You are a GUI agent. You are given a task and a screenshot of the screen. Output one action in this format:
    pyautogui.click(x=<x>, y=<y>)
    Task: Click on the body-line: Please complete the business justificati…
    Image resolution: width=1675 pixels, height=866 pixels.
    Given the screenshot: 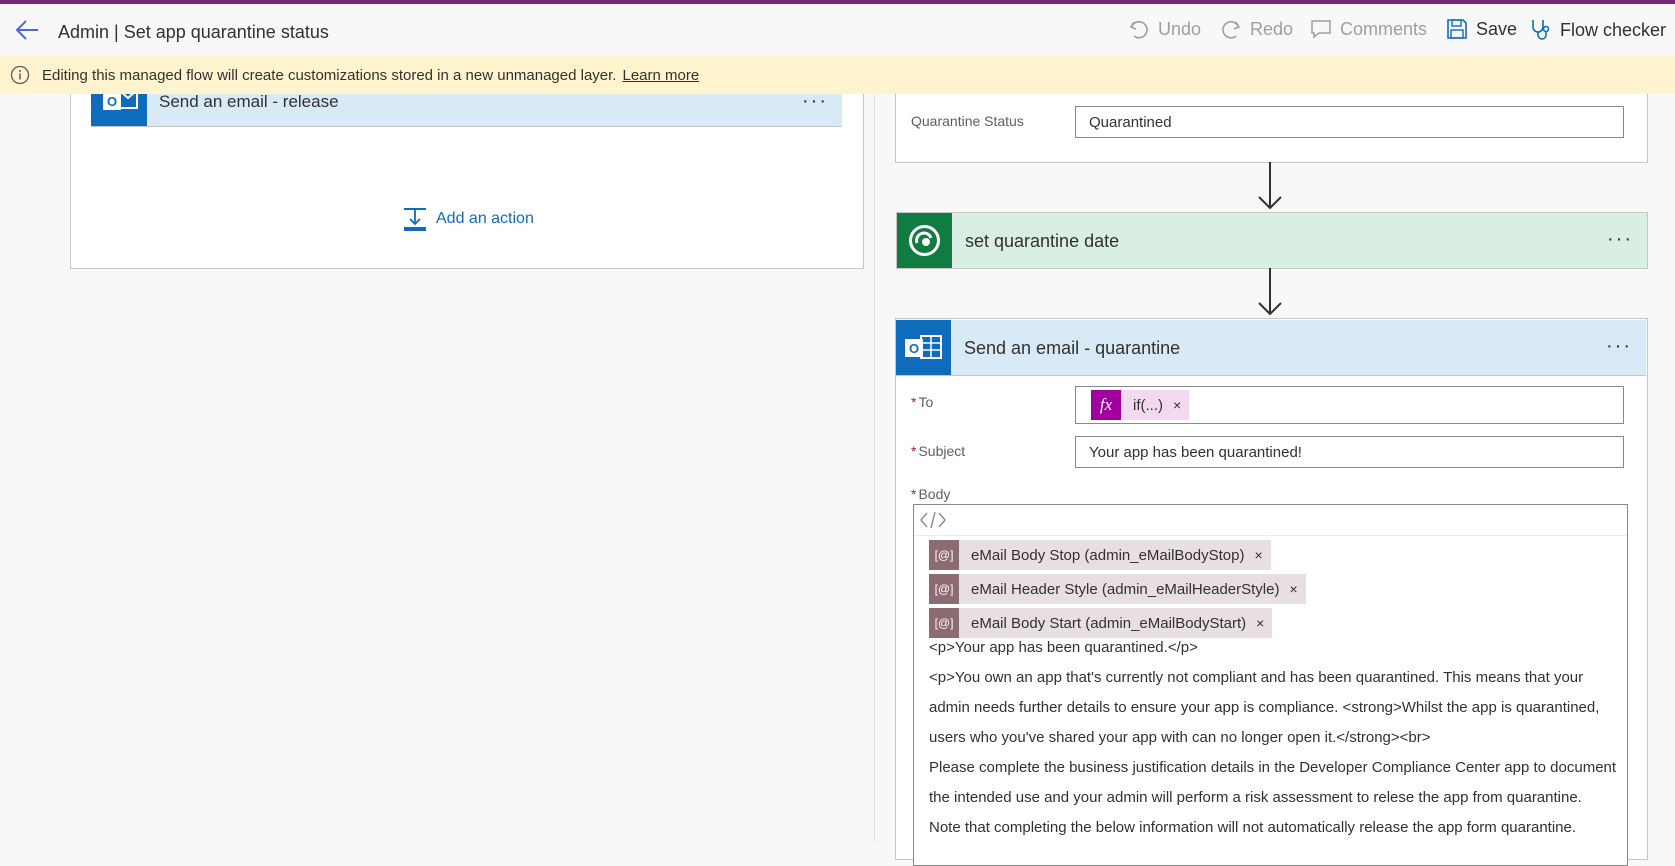 What is the action you would take?
    pyautogui.click(x=1273, y=767)
    